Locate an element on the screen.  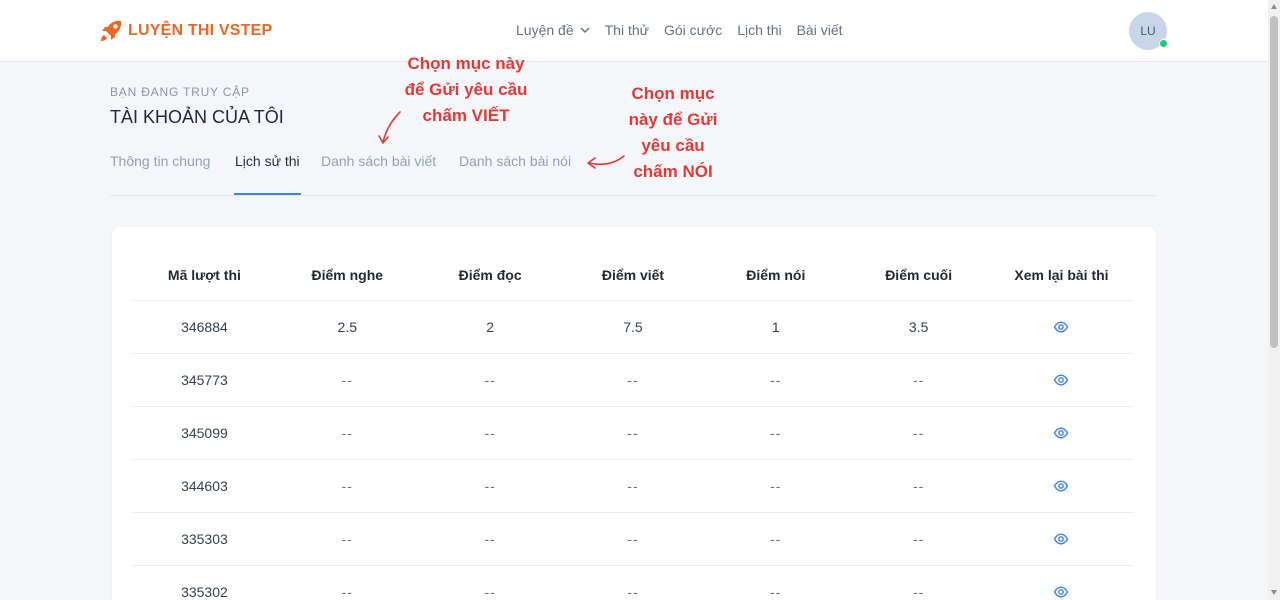
table-row: 345099 -- -- -- -- -- is located at coordinates (633, 433).